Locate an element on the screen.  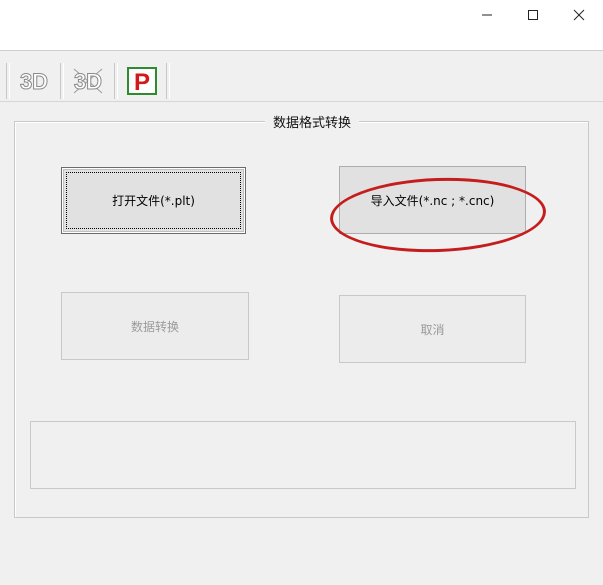
toolbar-separator is located at coordinates (168, 81).